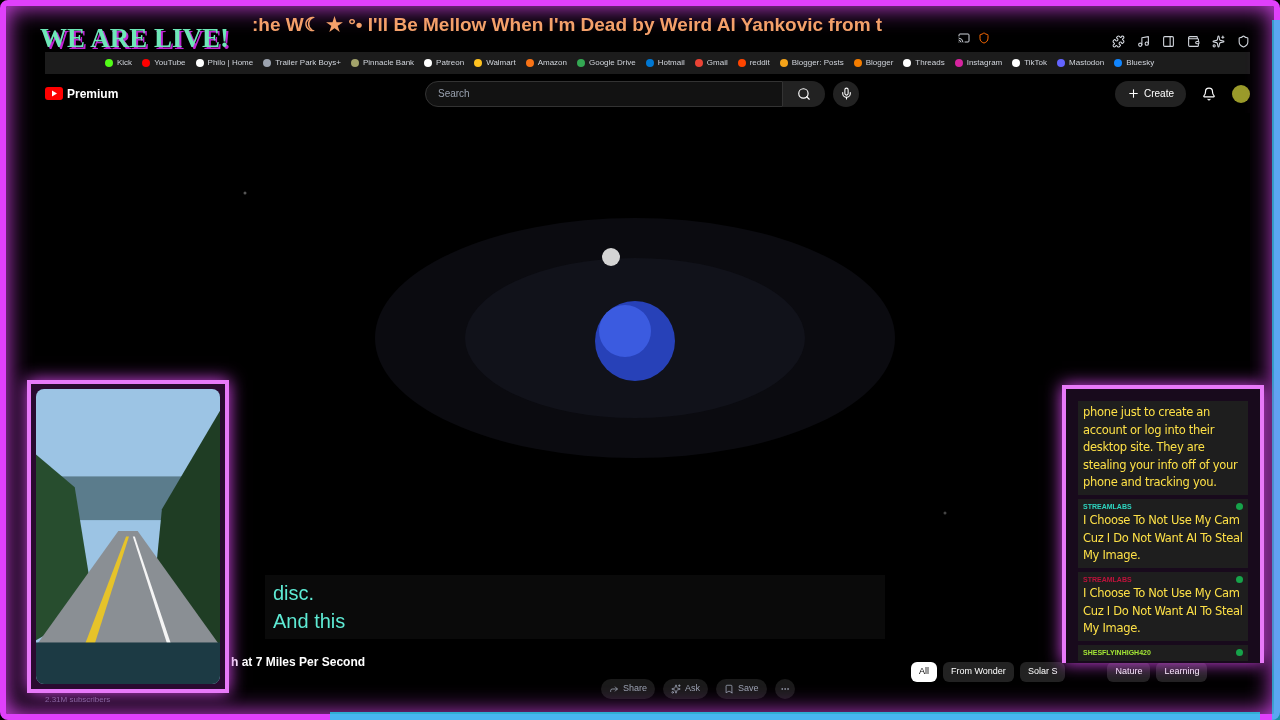  What do you see at coordinates (741, 689) in the screenshot?
I see `save-button: Save` at bounding box center [741, 689].